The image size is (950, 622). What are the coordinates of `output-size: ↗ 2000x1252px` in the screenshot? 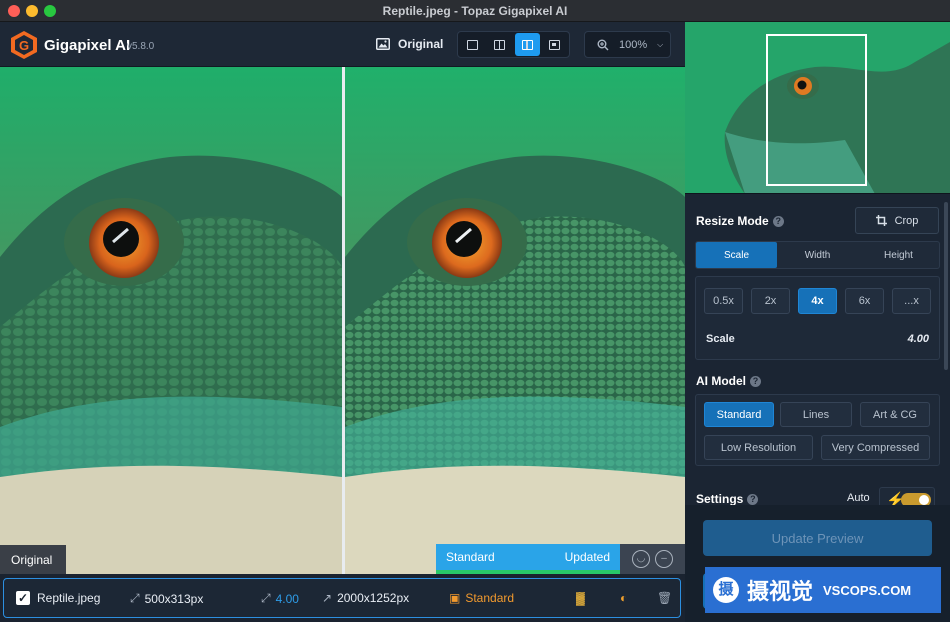 It's located at (365, 598).